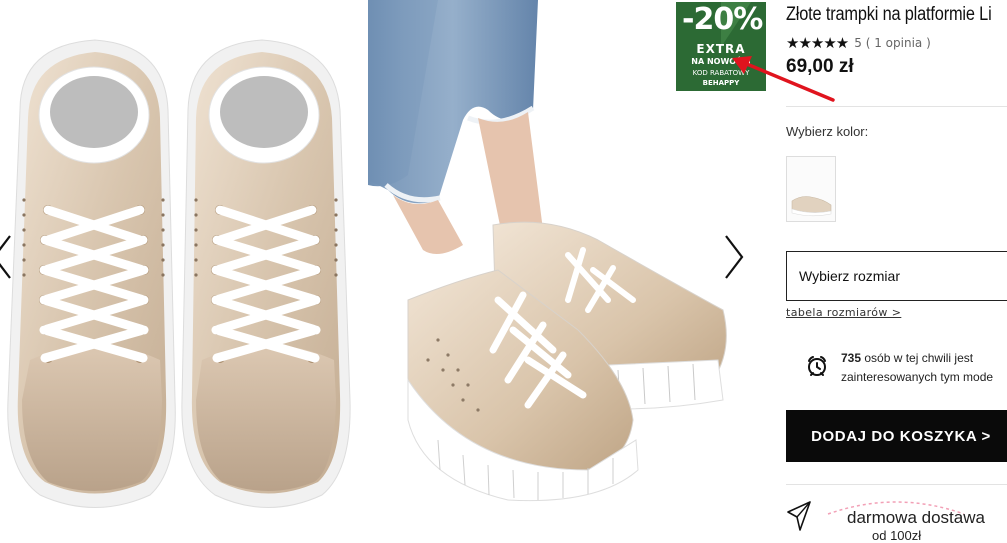 This screenshot has height=543, width=1007. Describe the element at coordinates (820, 66) in the screenshot. I see `product-price: 69,00 zł` at that location.